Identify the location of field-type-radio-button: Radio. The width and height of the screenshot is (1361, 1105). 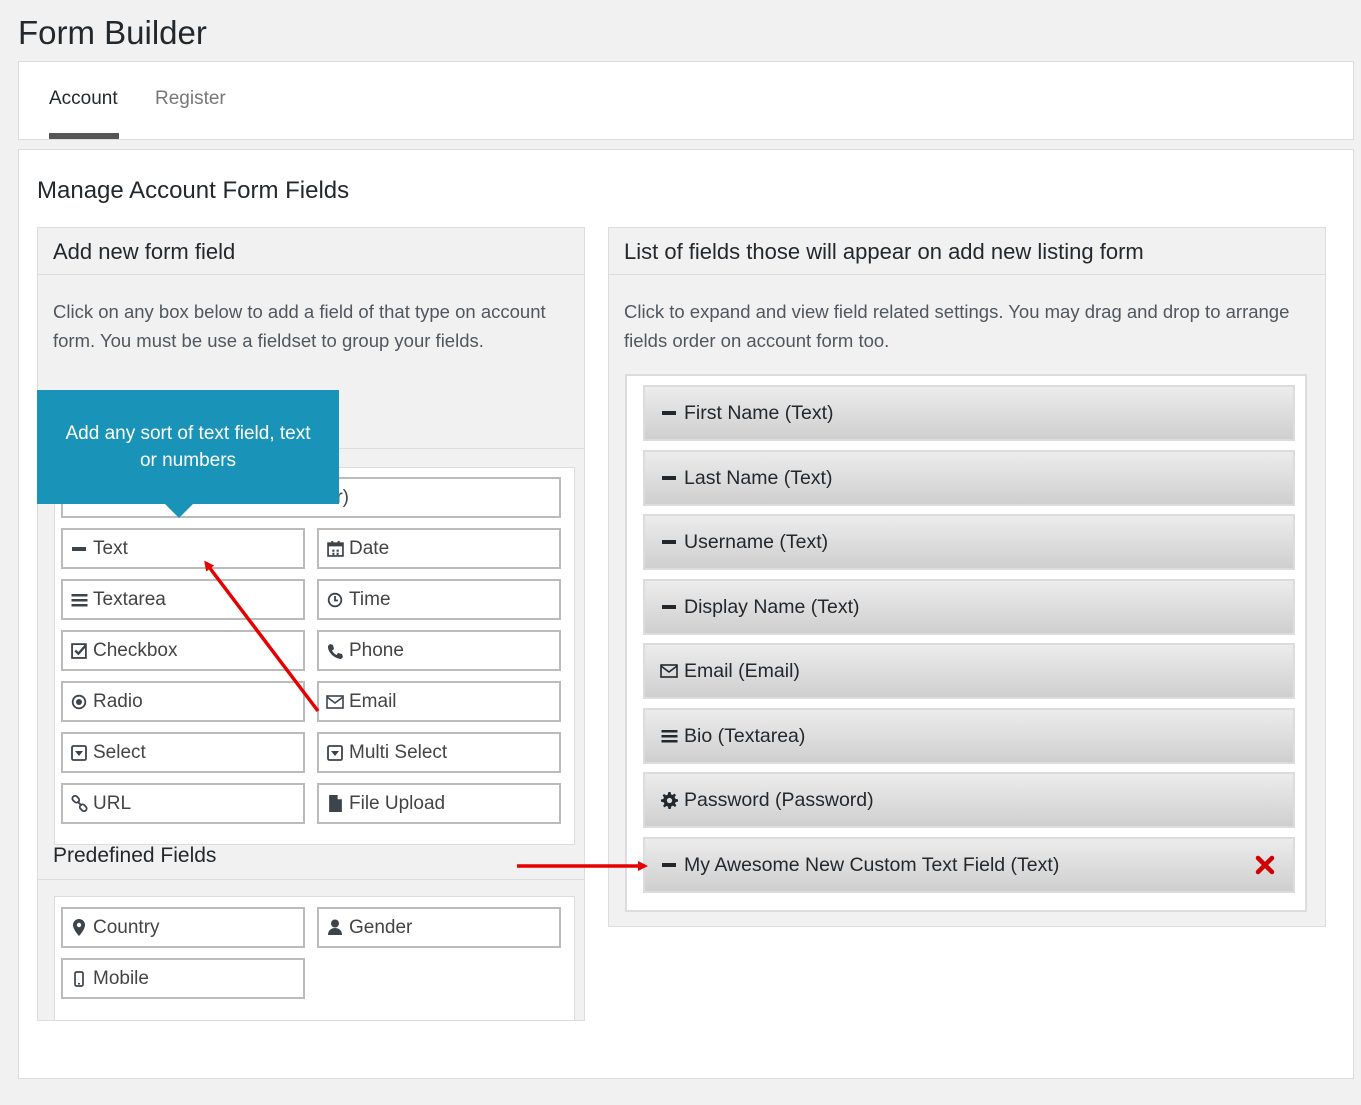
(183, 701).